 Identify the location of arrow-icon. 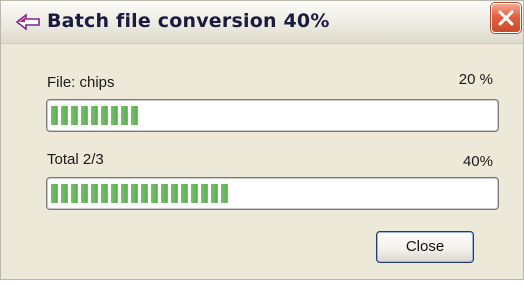
(28, 22).